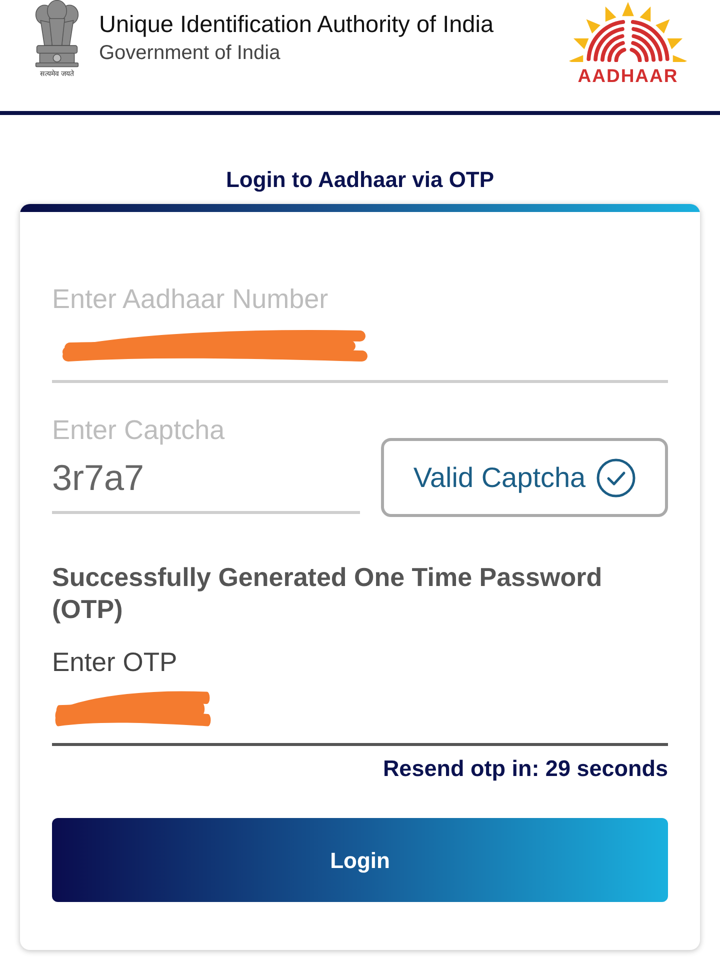  What do you see at coordinates (628, 76) in the screenshot?
I see `logo-text: AADHAAR` at bounding box center [628, 76].